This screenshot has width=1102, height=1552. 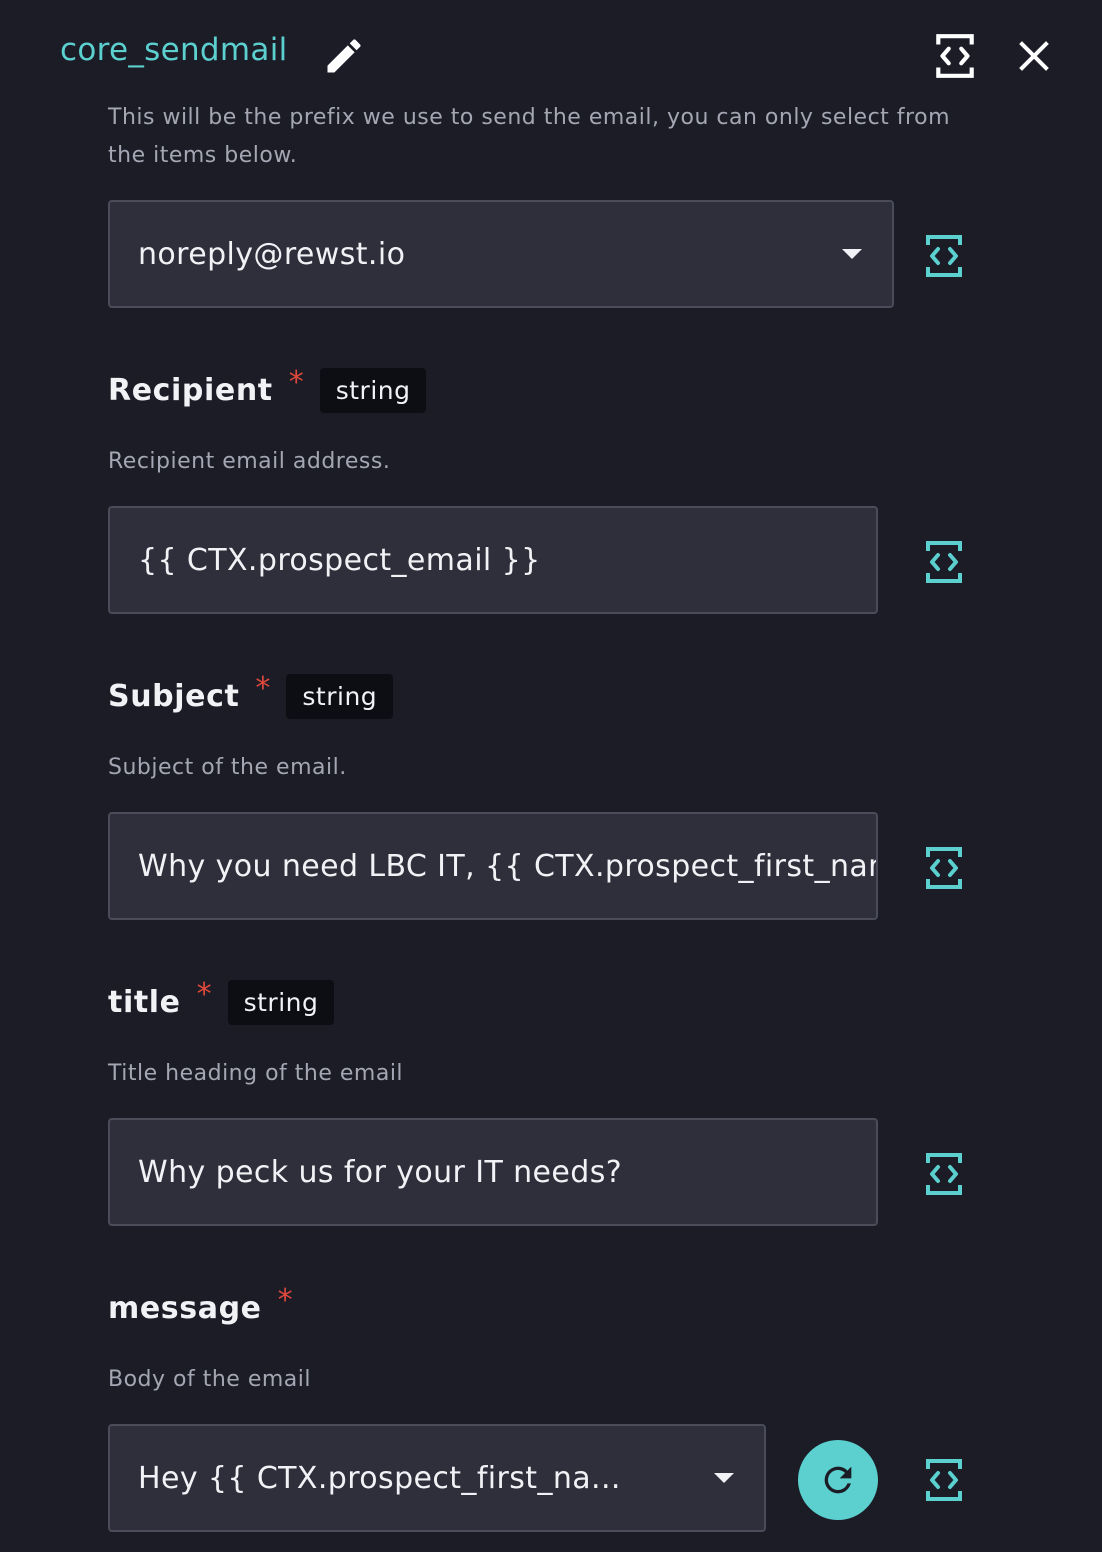 I want to click on title-input: Why peck us for your IT needs?, so click(x=493, y=1172).